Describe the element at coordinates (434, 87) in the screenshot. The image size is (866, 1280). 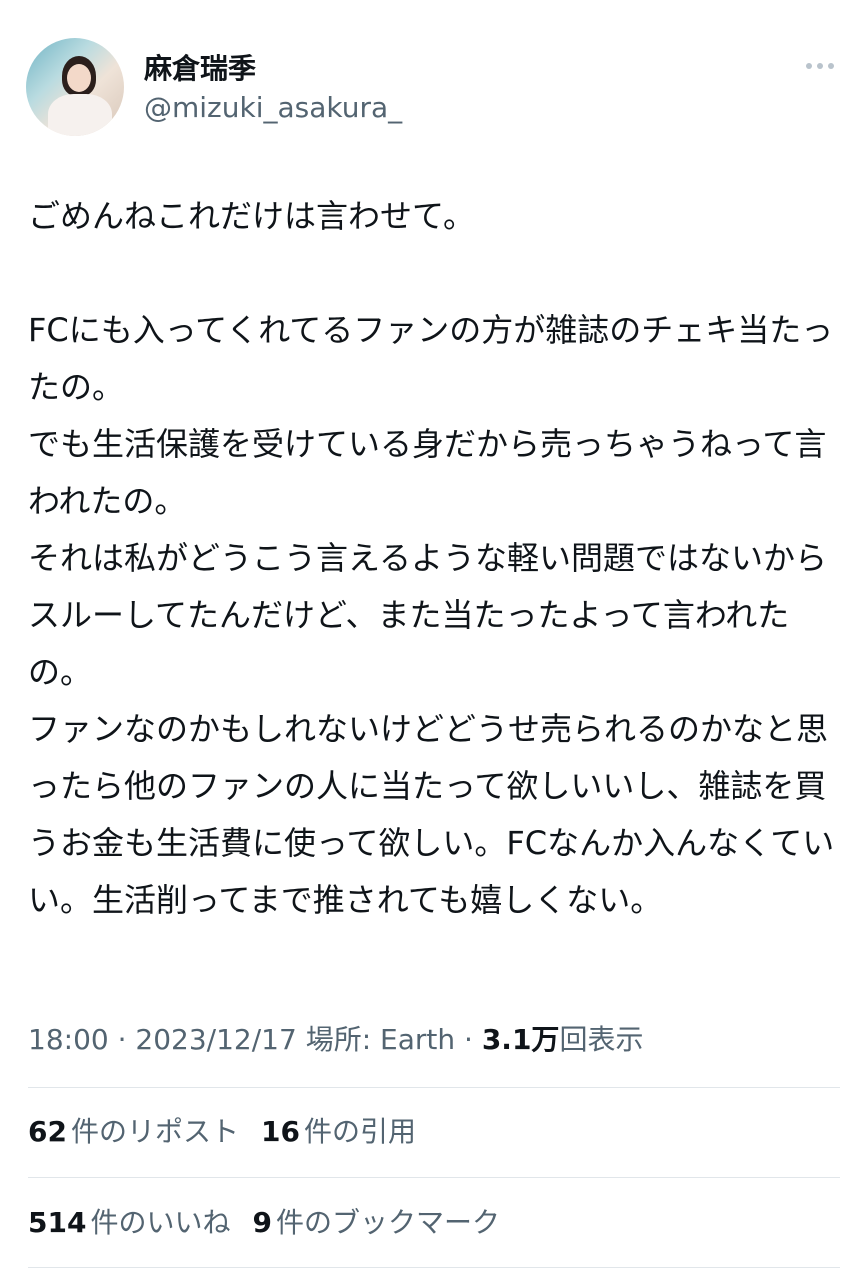
I see `tweet-header: 麻倉瑞季 @mizuki_asakura_` at that location.